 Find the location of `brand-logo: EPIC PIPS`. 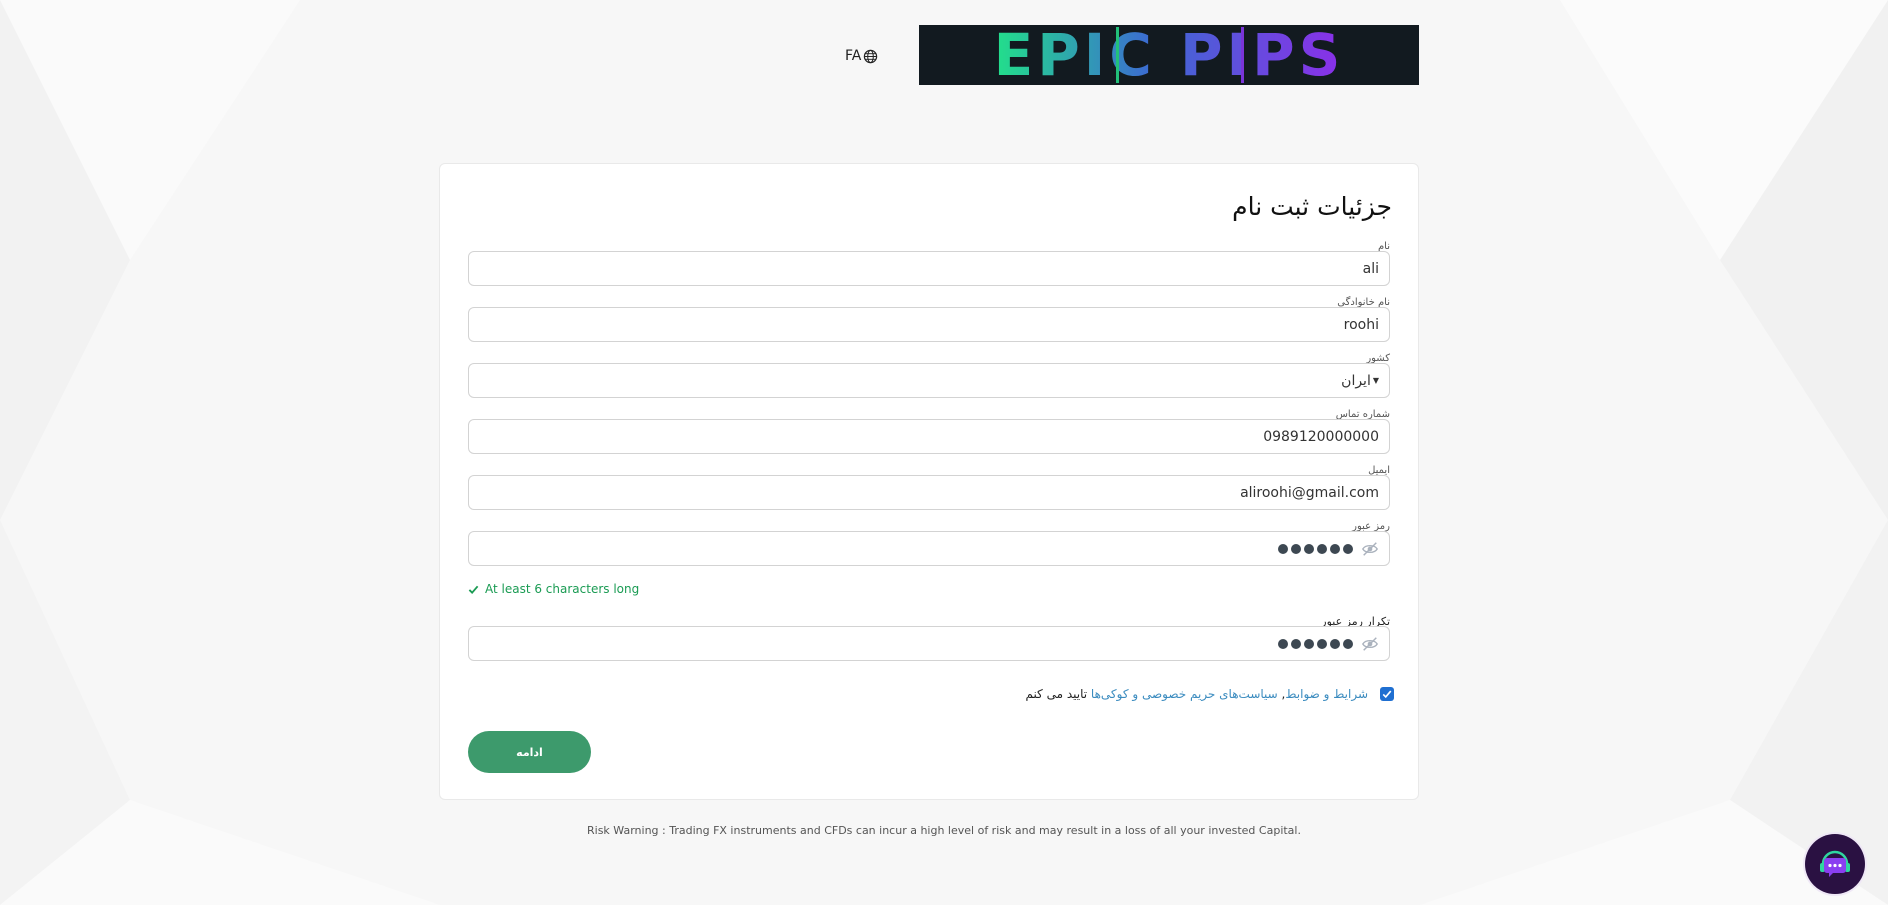

brand-logo: EPIC PIPS is located at coordinates (1169, 55).